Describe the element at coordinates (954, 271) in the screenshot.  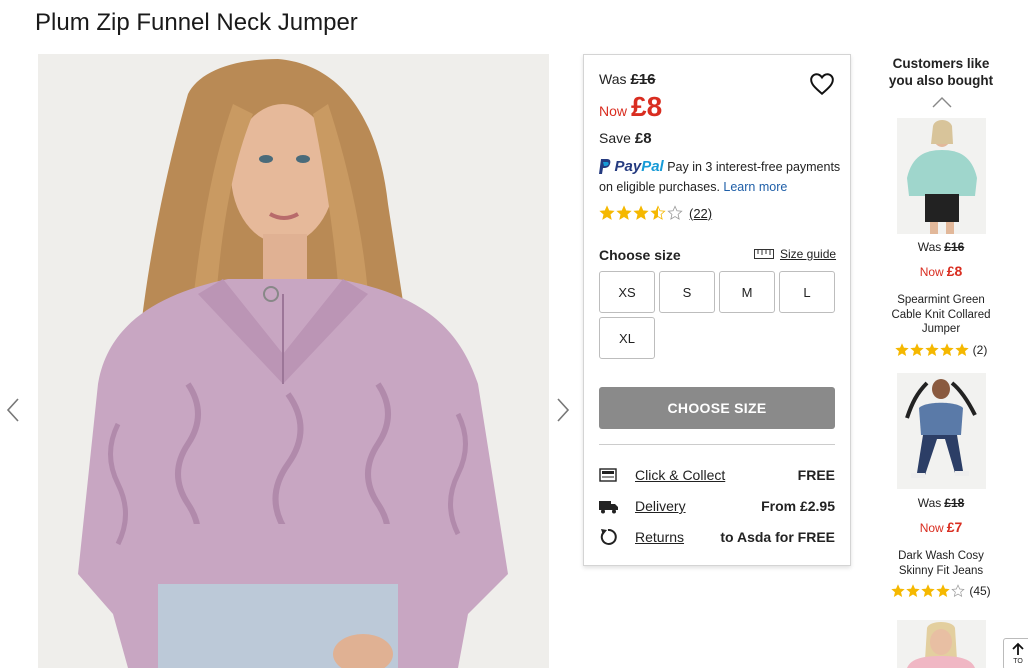
I see `rec-now-amount: £8` at that location.